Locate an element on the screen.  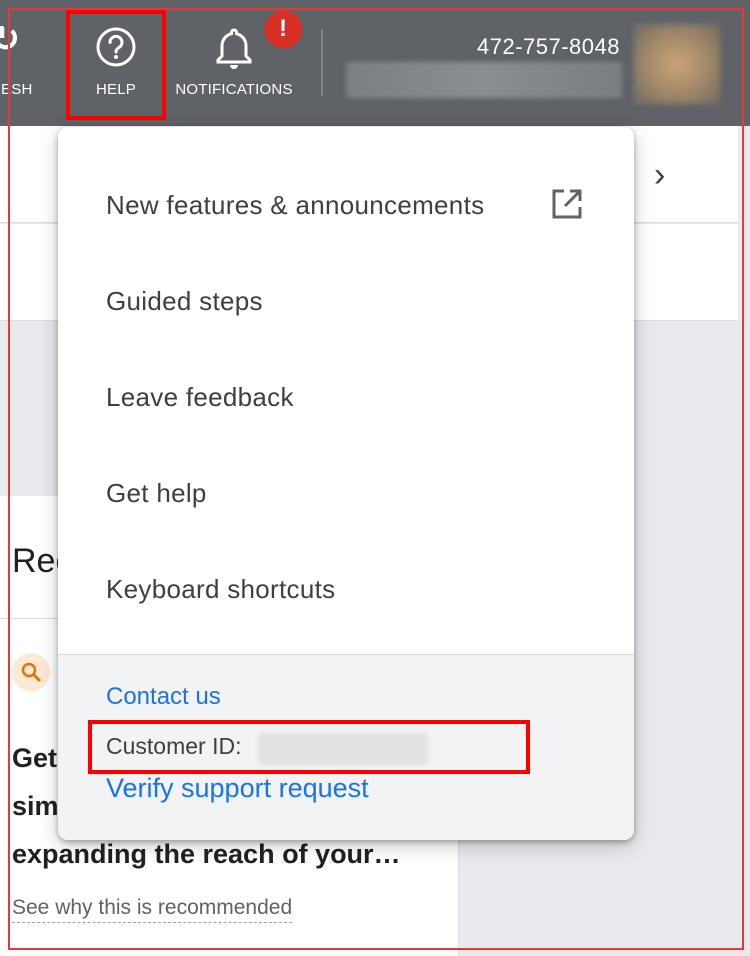
menu-item-label: New features & announcements is located at coordinates (295, 204).